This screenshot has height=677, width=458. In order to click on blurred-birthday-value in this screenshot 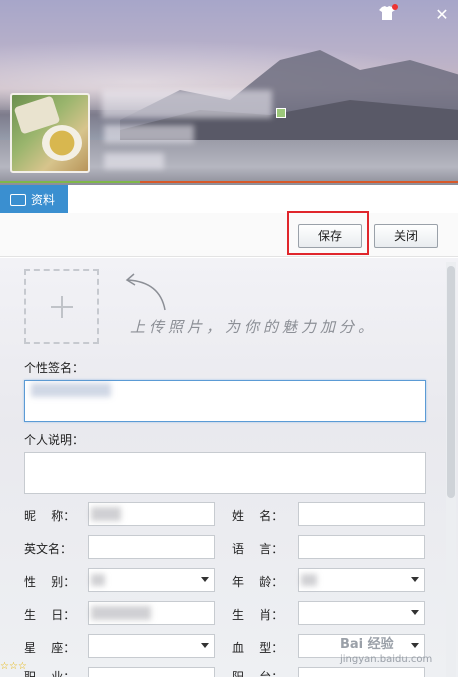, I will do `click(121, 613)`.